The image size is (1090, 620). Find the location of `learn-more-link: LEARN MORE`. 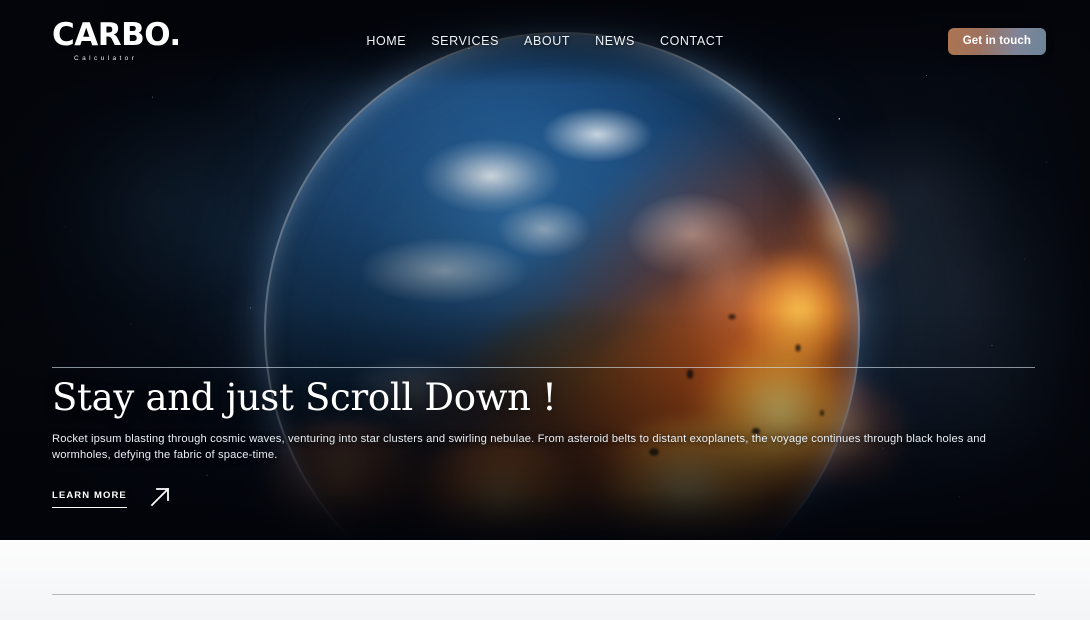

learn-more-link: LEARN MORE is located at coordinates (89, 499).